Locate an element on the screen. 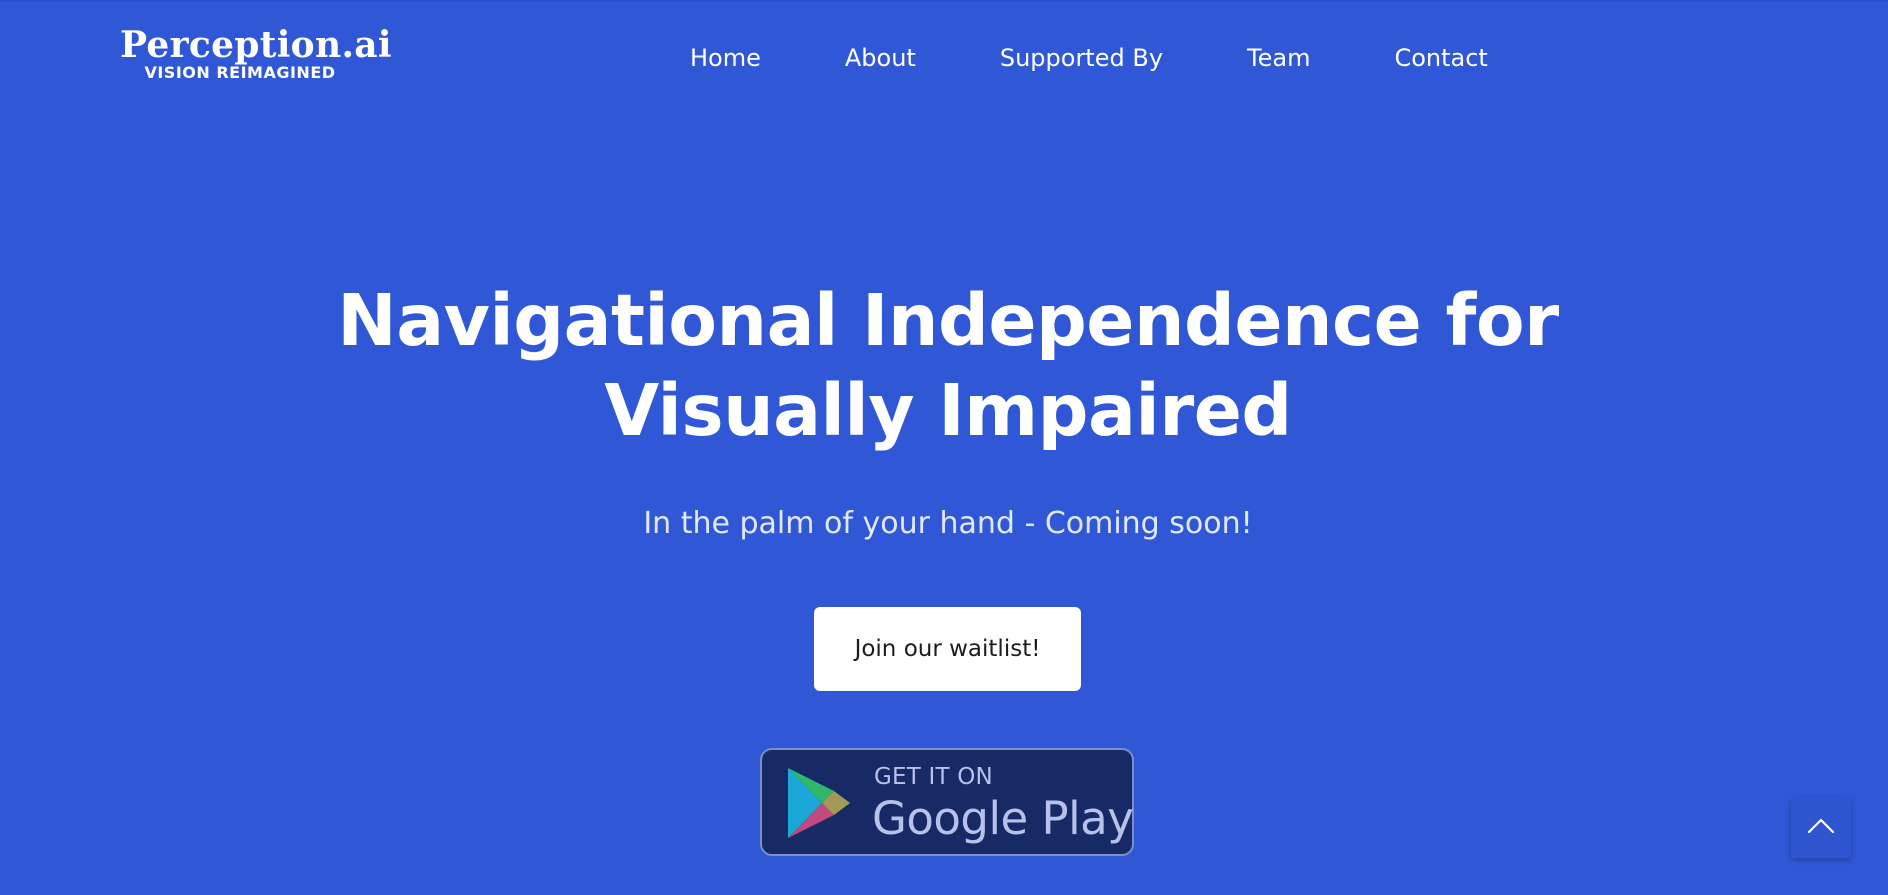 The width and height of the screenshot is (1888, 895). logo-tagline: VISION REIMAGINED is located at coordinates (240, 72).